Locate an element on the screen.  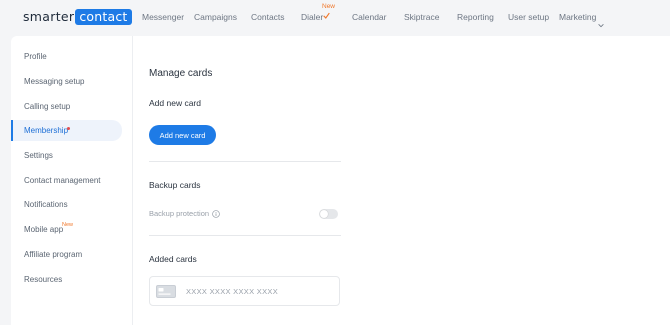
toggle-knob is located at coordinates (324, 214).